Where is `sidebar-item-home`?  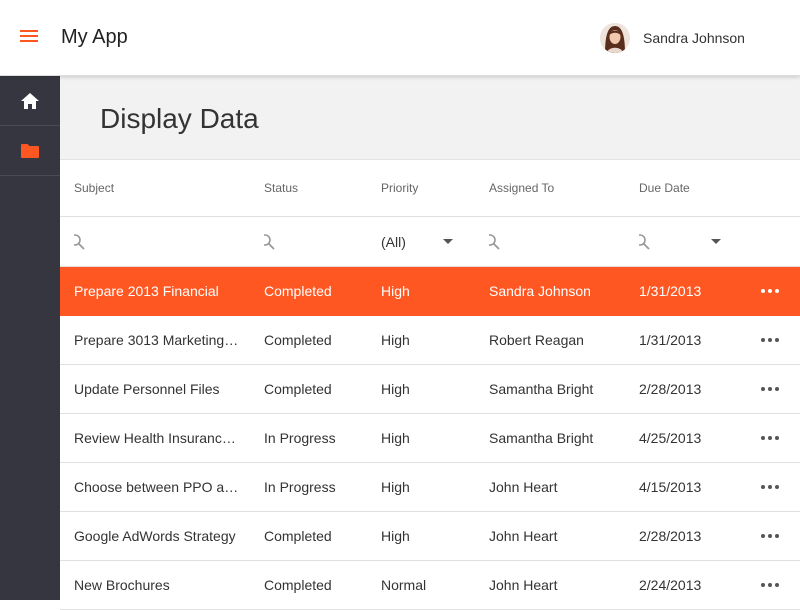
sidebar-item-home is located at coordinates (30, 101).